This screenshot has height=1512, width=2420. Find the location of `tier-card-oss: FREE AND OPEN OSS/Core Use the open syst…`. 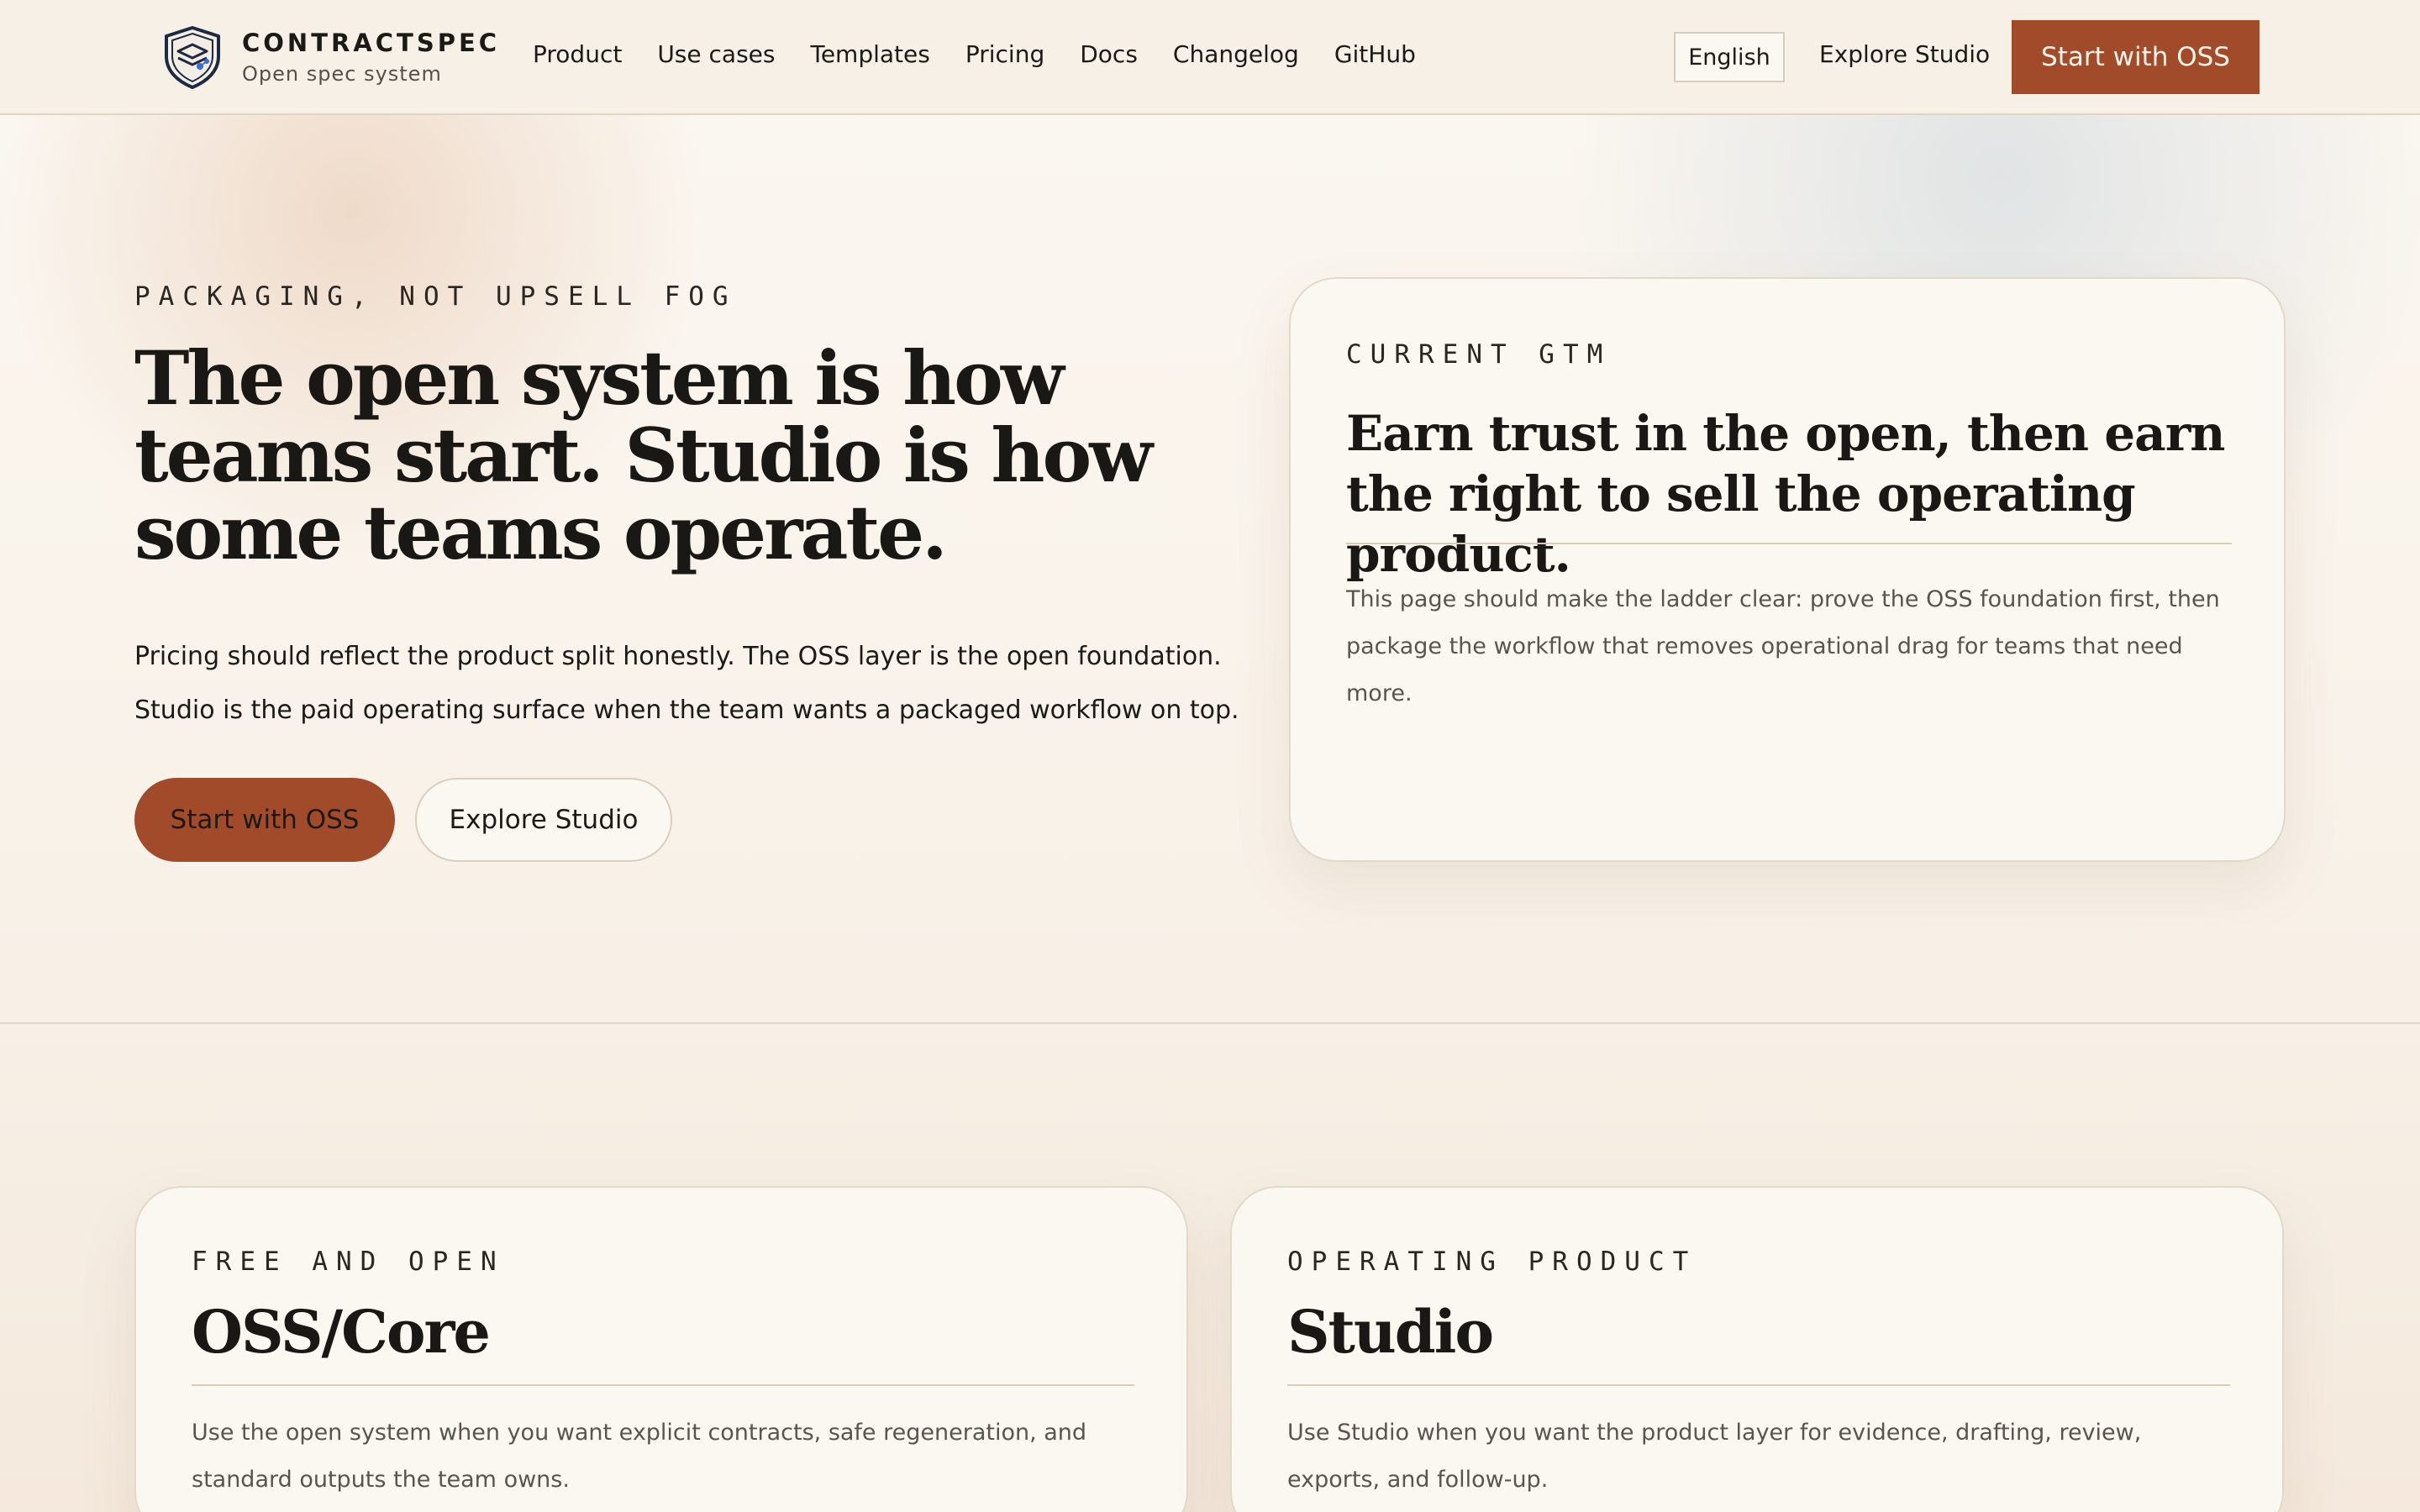

tier-card-oss: FREE AND OPEN OSS/Core Use the open syst… is located at coordinates (661, 1349).